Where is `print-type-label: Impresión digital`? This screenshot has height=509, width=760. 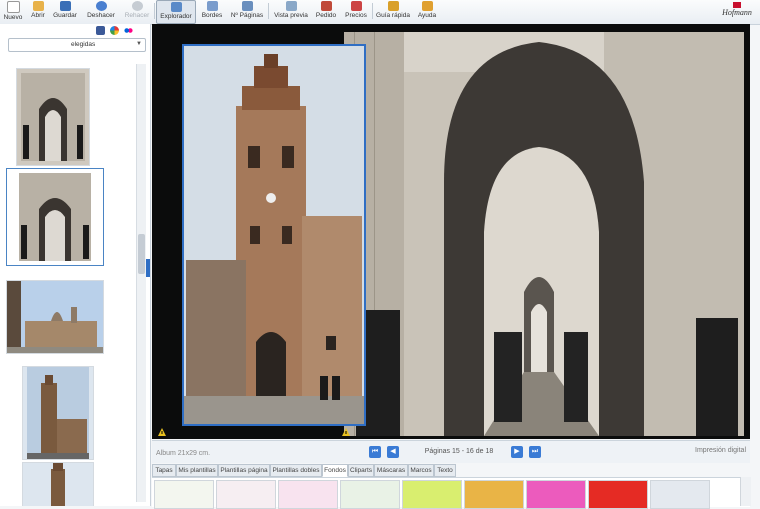
print-type-label: Impresión digital is located at coordinates (720, 450).